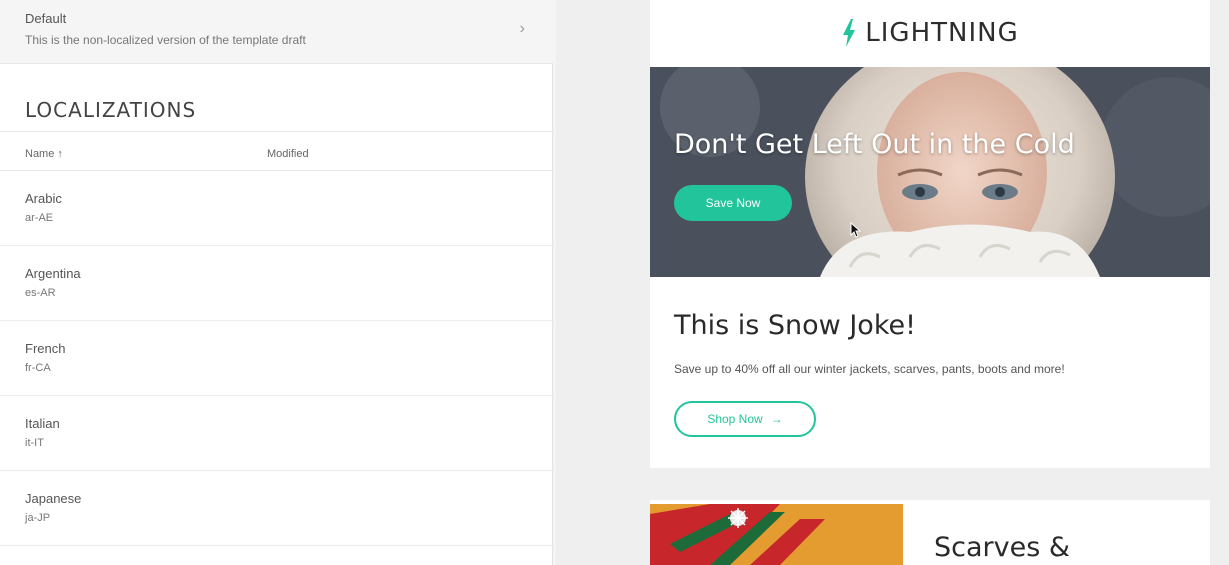 The width and height of the screenshot is (1229, 565). I want to click on brand-name: LIGHTNING, so click(942, 33).